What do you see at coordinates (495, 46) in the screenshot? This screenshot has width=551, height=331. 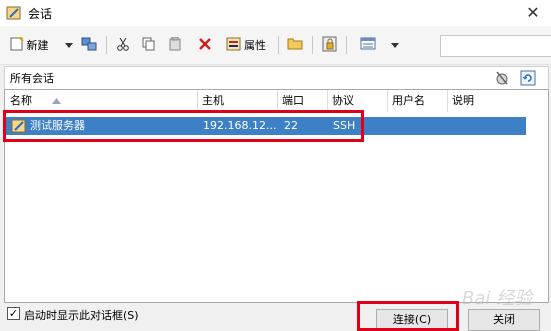 I see `search-input` at bounding box center [495, 46].